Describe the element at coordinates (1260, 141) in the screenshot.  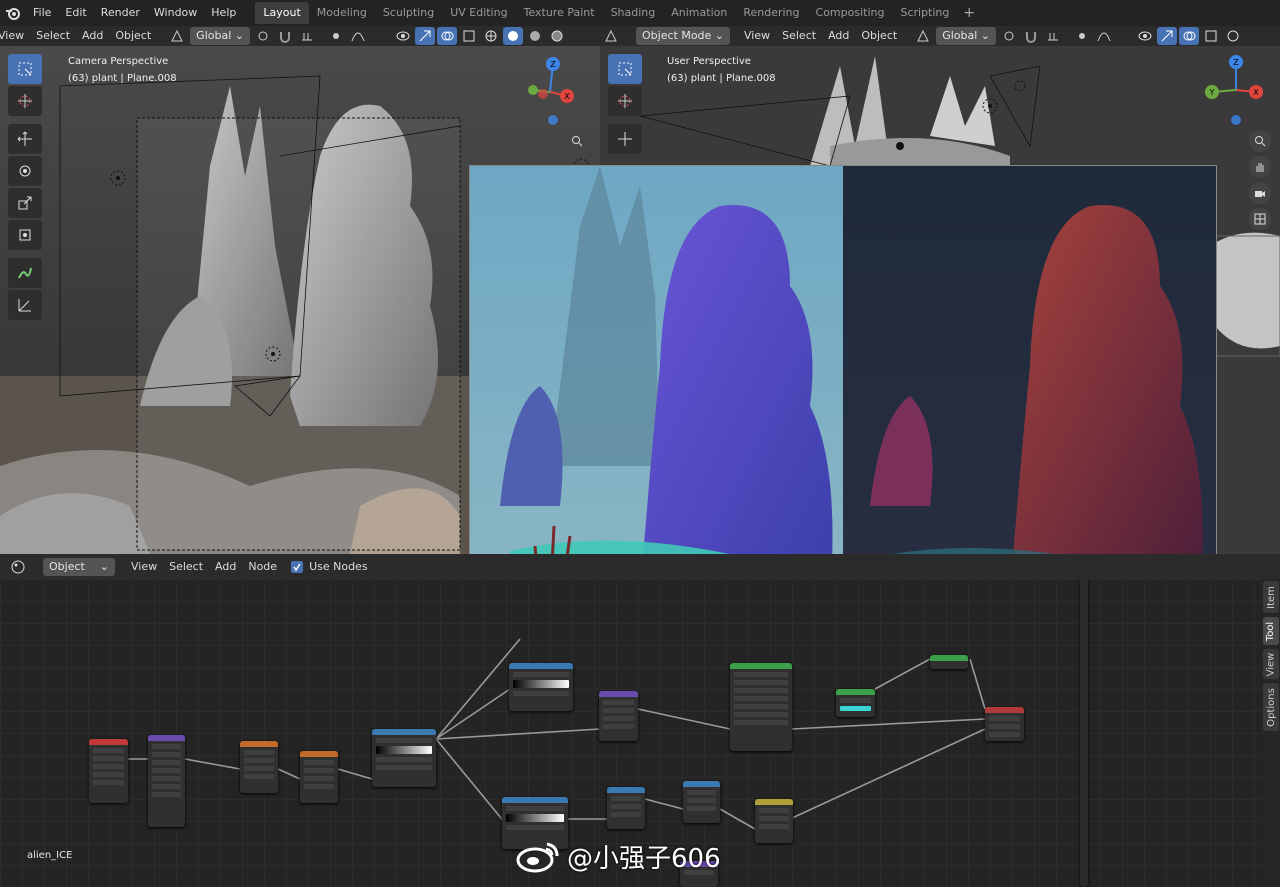
I see `right-zoom-icon` at that location.